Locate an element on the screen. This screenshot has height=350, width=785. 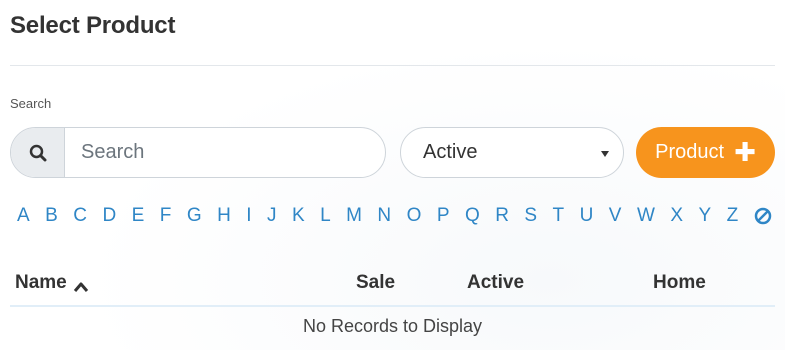
alphabet-letter-z: Z is located at coordinates (733, 216).